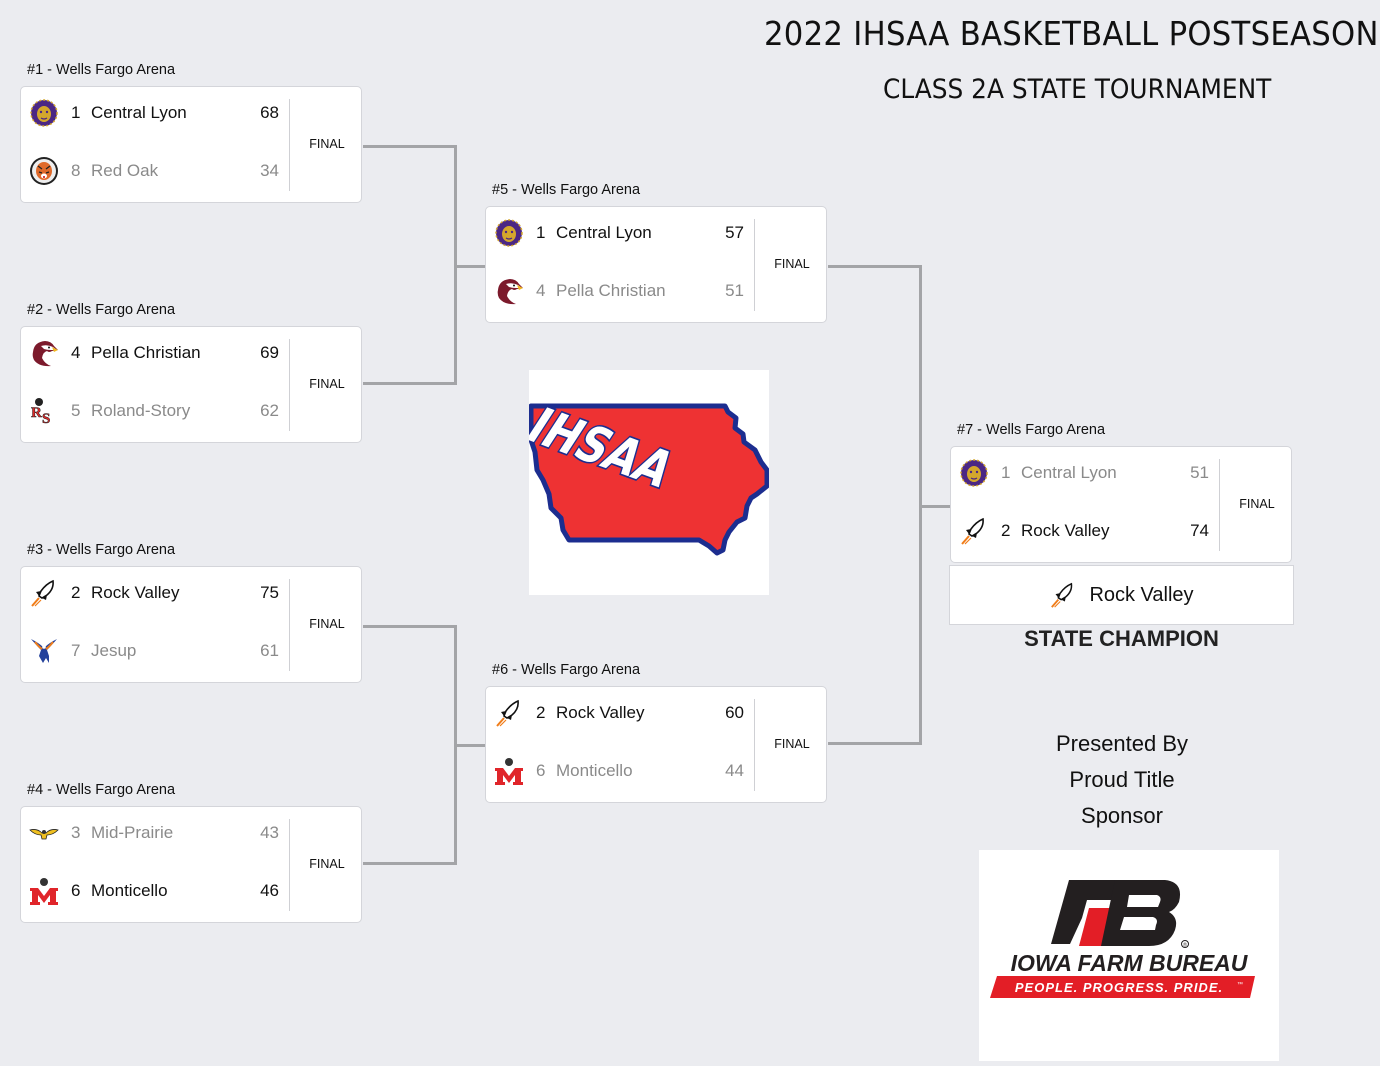 This screenshot has width=1380, height=1066. I want to click on rs-logo-icon, so click(44, 411).